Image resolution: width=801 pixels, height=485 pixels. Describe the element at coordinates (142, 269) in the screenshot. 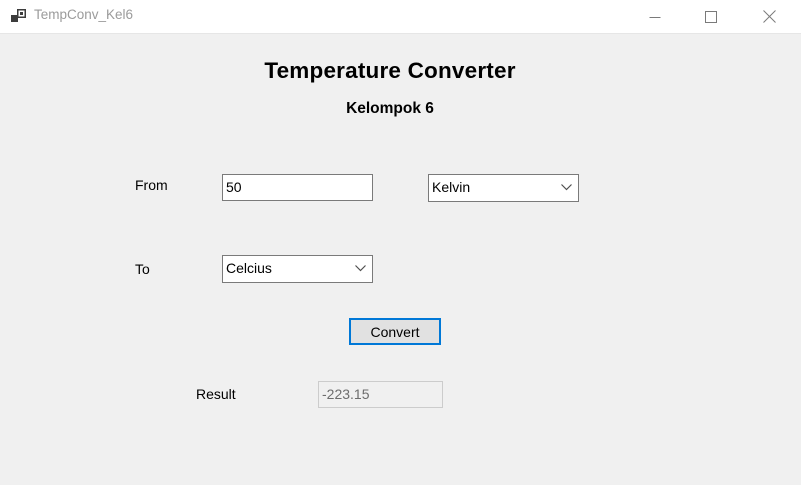

I see `to-label: To` at that location.